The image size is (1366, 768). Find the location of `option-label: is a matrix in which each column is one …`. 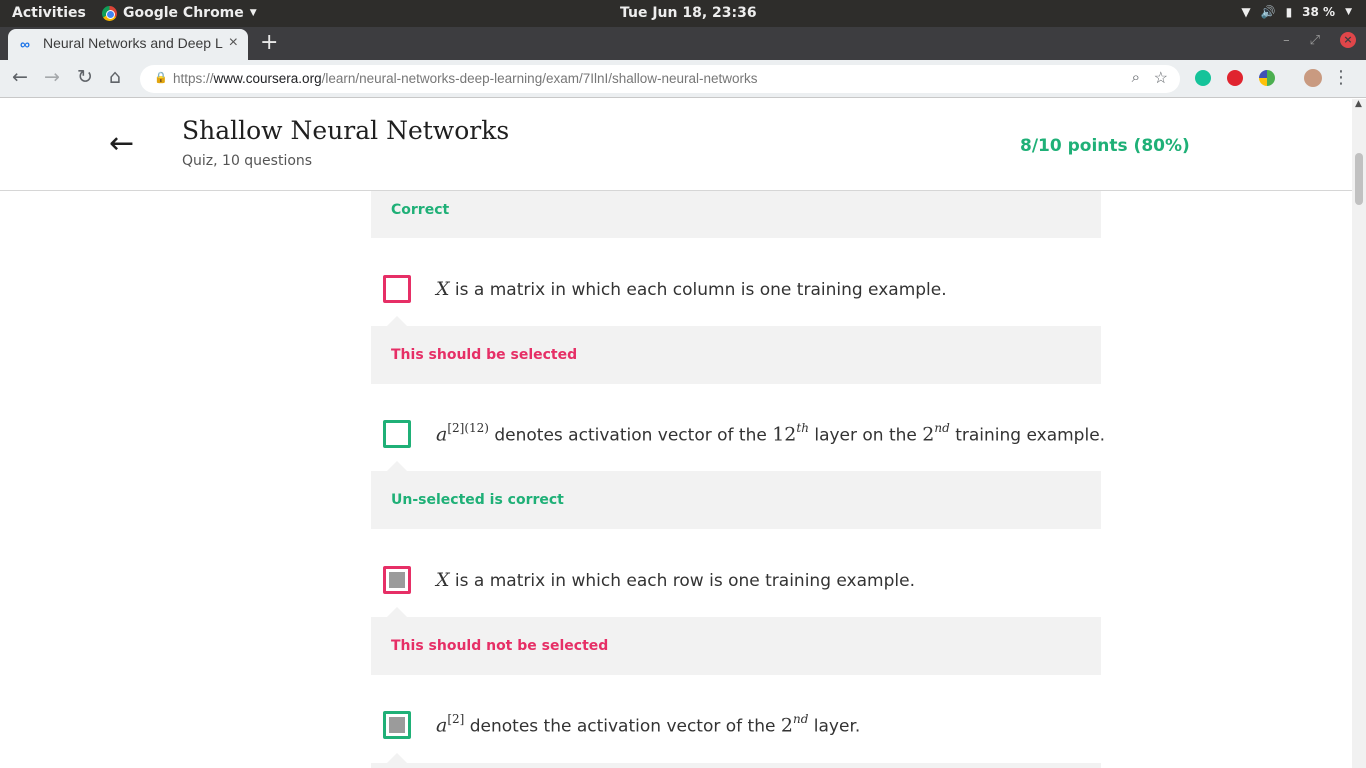

option-label: is a matrix in which each column is one … is located at coordinates (698, 290).